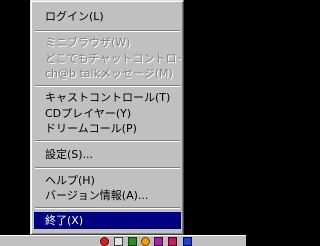 The image size is (320, 246). I want to click on purple-app-icon, so click(158, 241).